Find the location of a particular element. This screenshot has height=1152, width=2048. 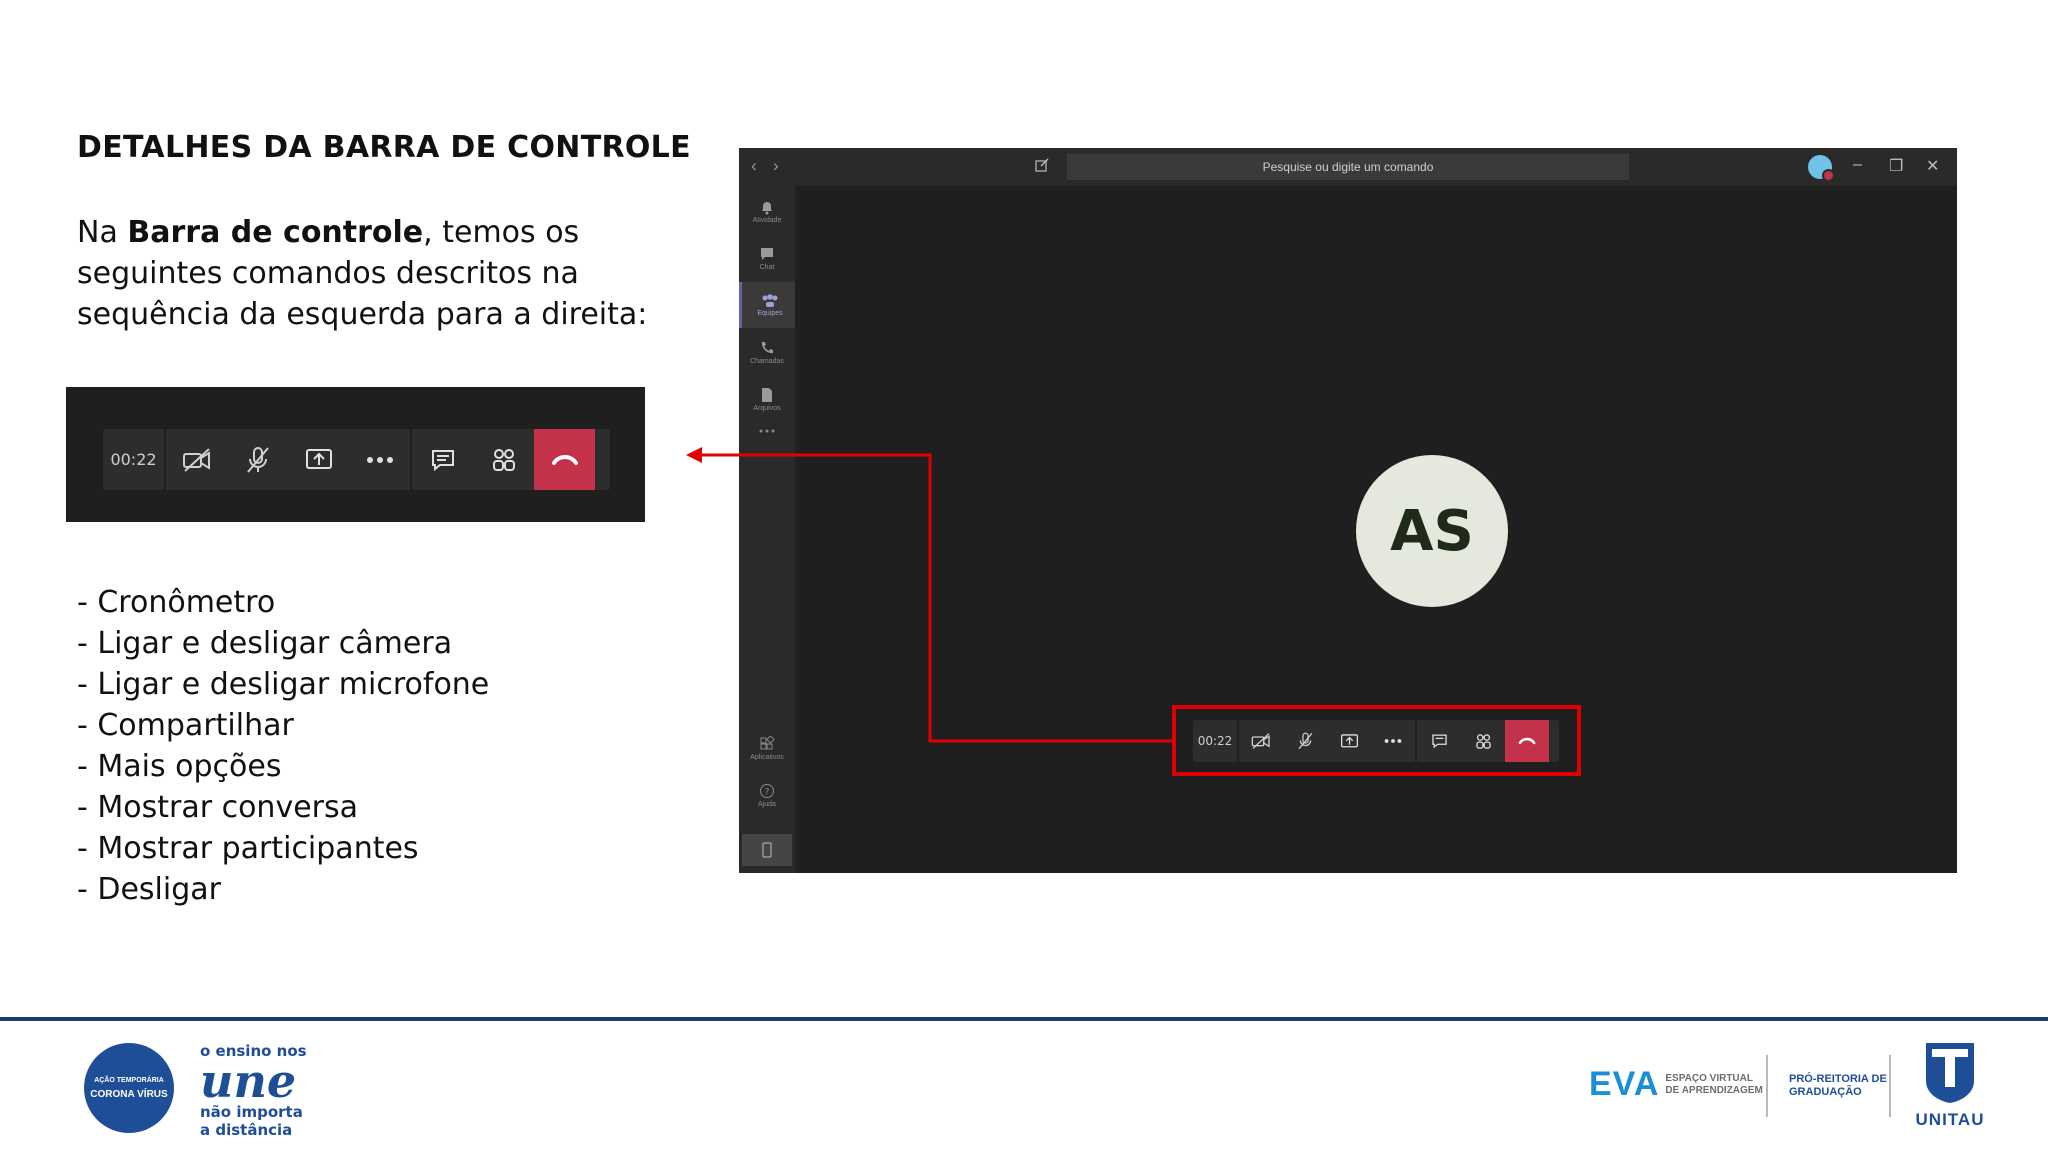

phone-icon is located at coordinates (767, 347).